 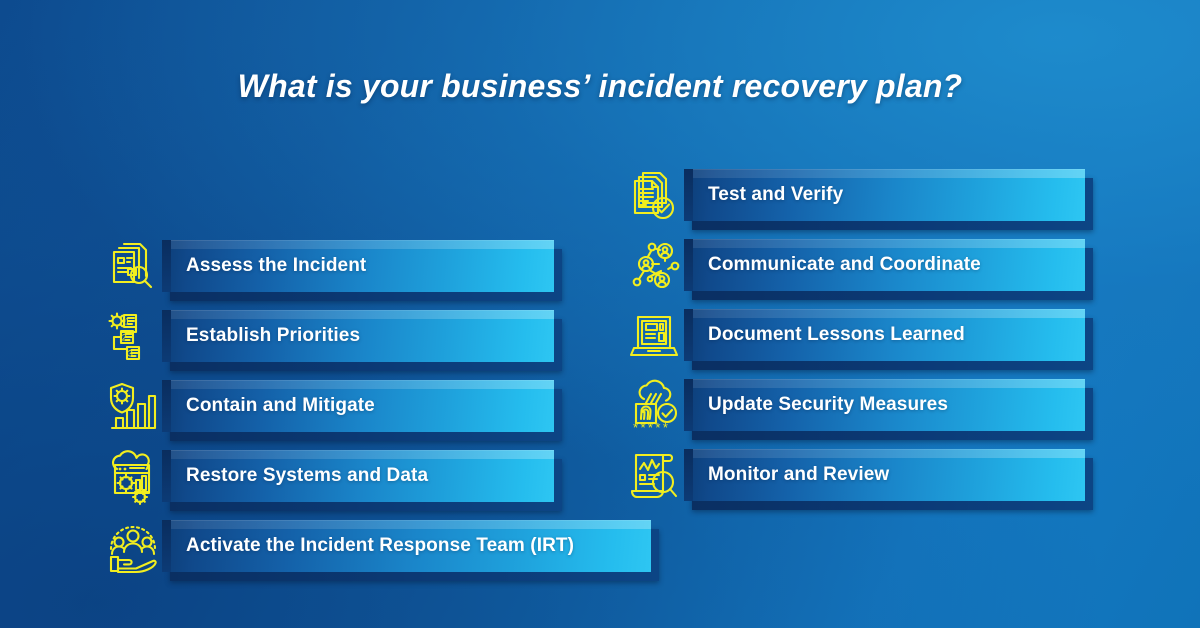 What do you see at coordinates (124, 337) in the screenshot?
I see `svg-text: 2` at bounding box center [124, 337].